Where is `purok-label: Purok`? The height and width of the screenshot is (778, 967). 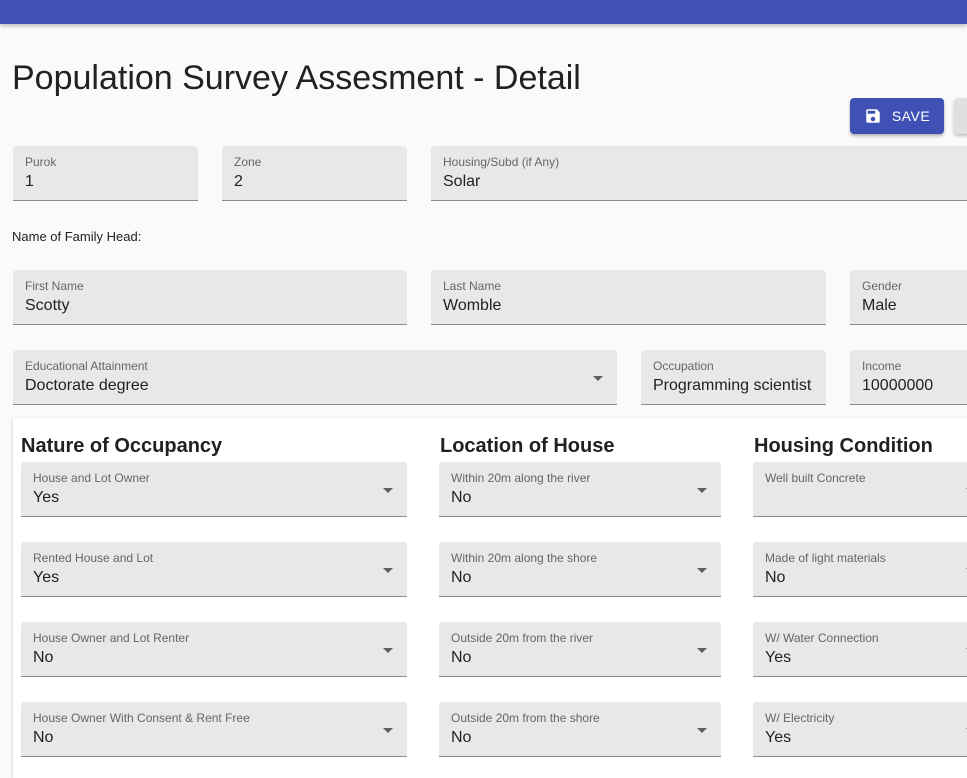
purok-label: Purok is located at coordinates (41, 162).